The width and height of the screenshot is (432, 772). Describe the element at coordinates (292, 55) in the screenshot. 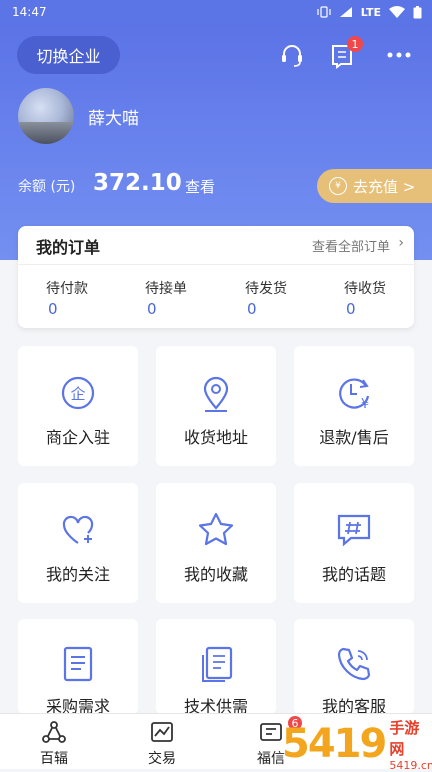

I see `customer-service-icon` at that location.